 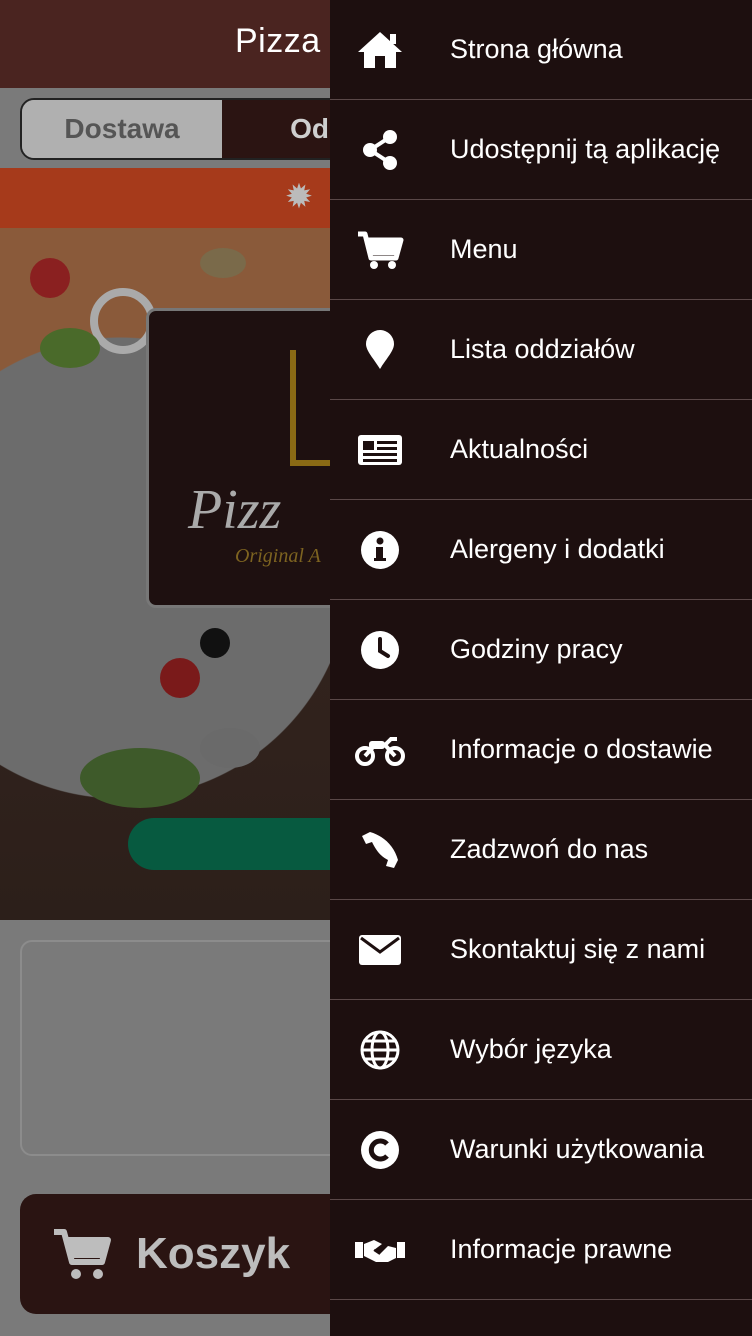 What do you see at coordinates (536, 49) in the screenshot?
I see `drawer-item-label: Strona główna` at bounding box center [536, 49].